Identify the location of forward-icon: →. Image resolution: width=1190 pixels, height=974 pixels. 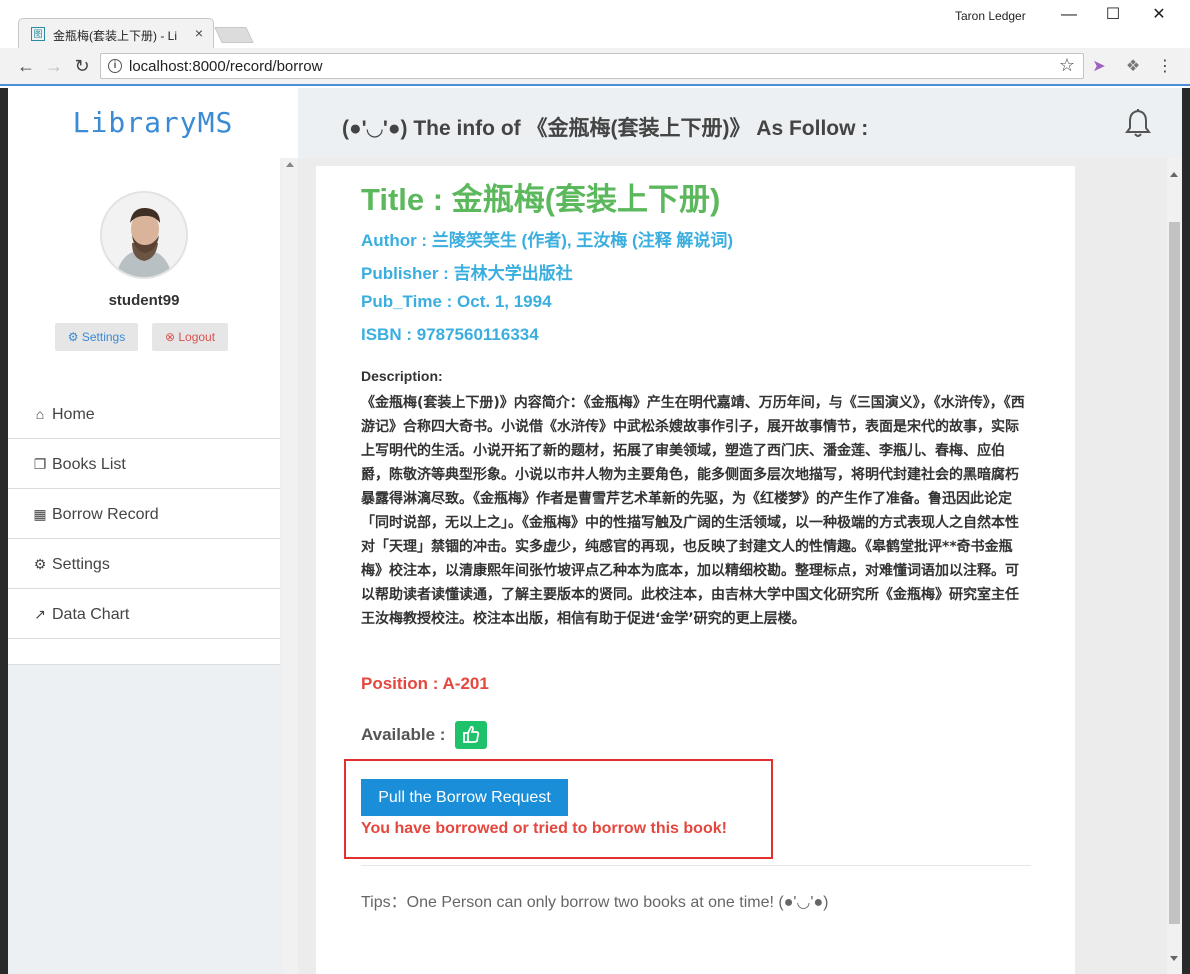
(54, 66).